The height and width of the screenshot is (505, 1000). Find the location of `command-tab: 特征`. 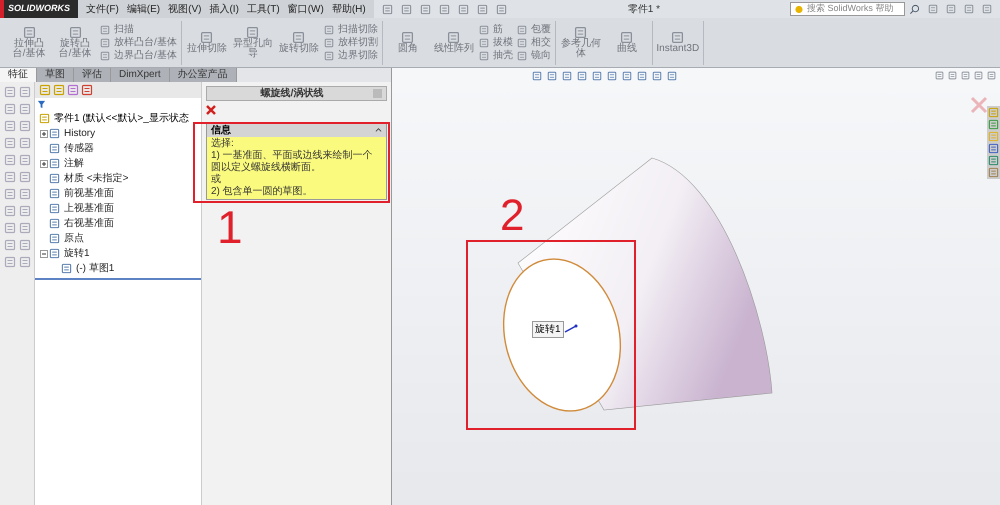

command-tab: 特征 is located at coordinates (18, 75).